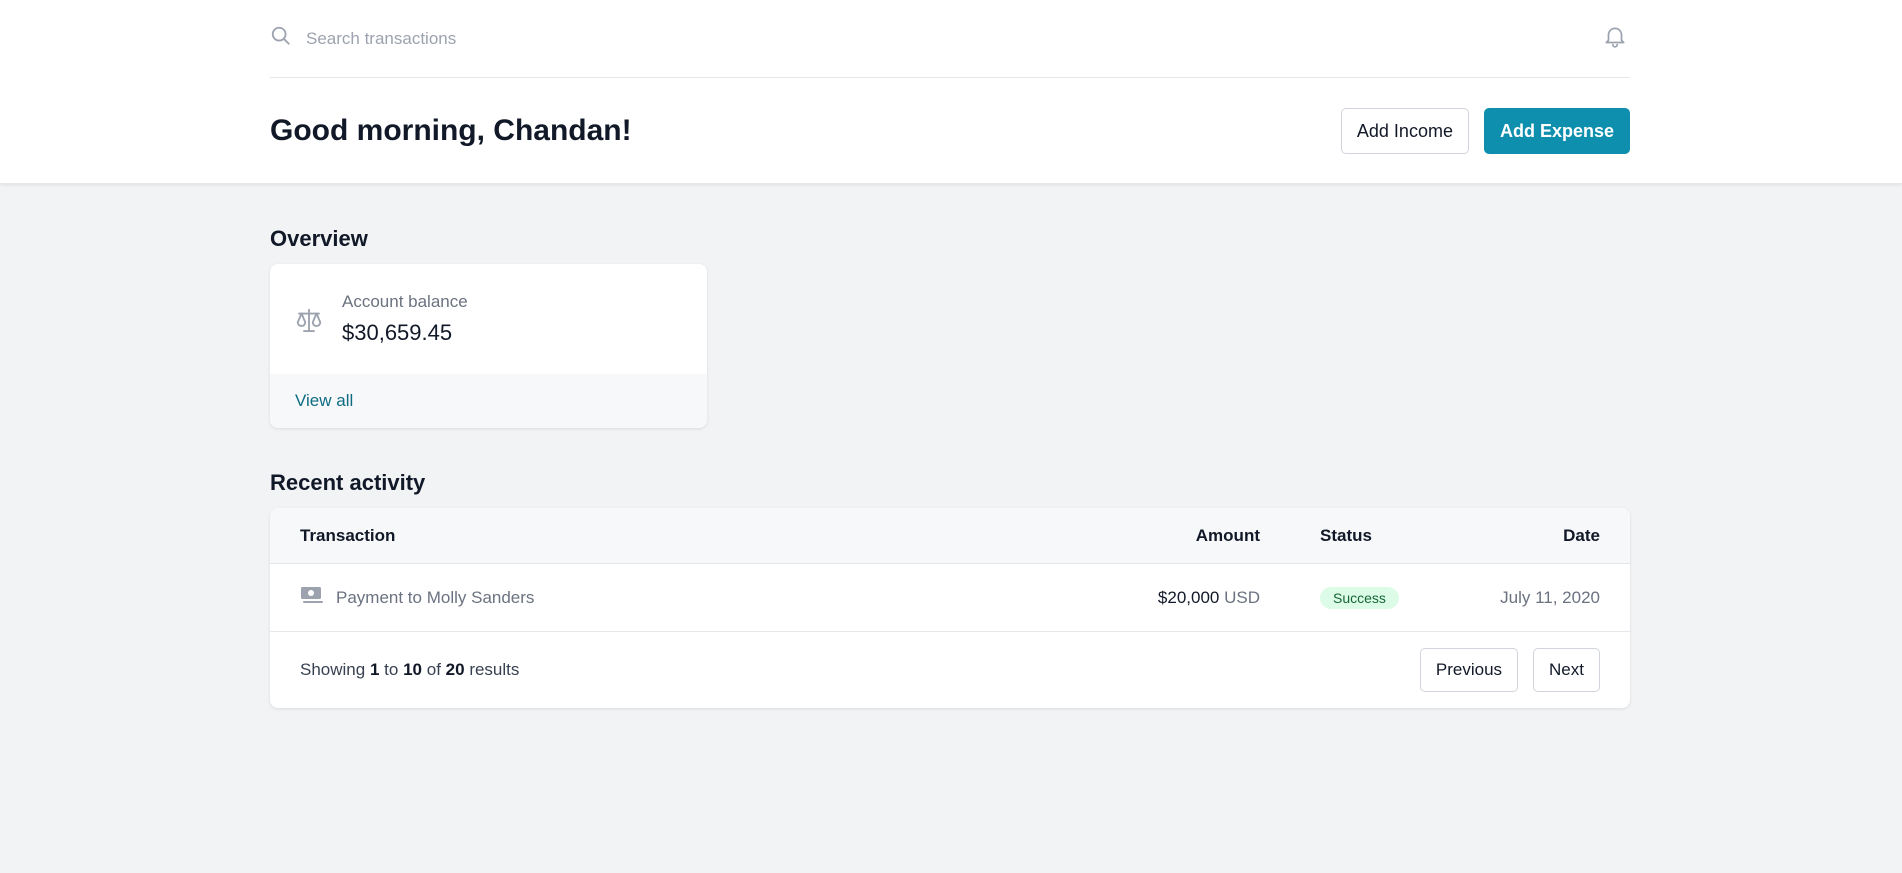  I want to click on account-balance-value: $30,659.45, so click(397, 332).